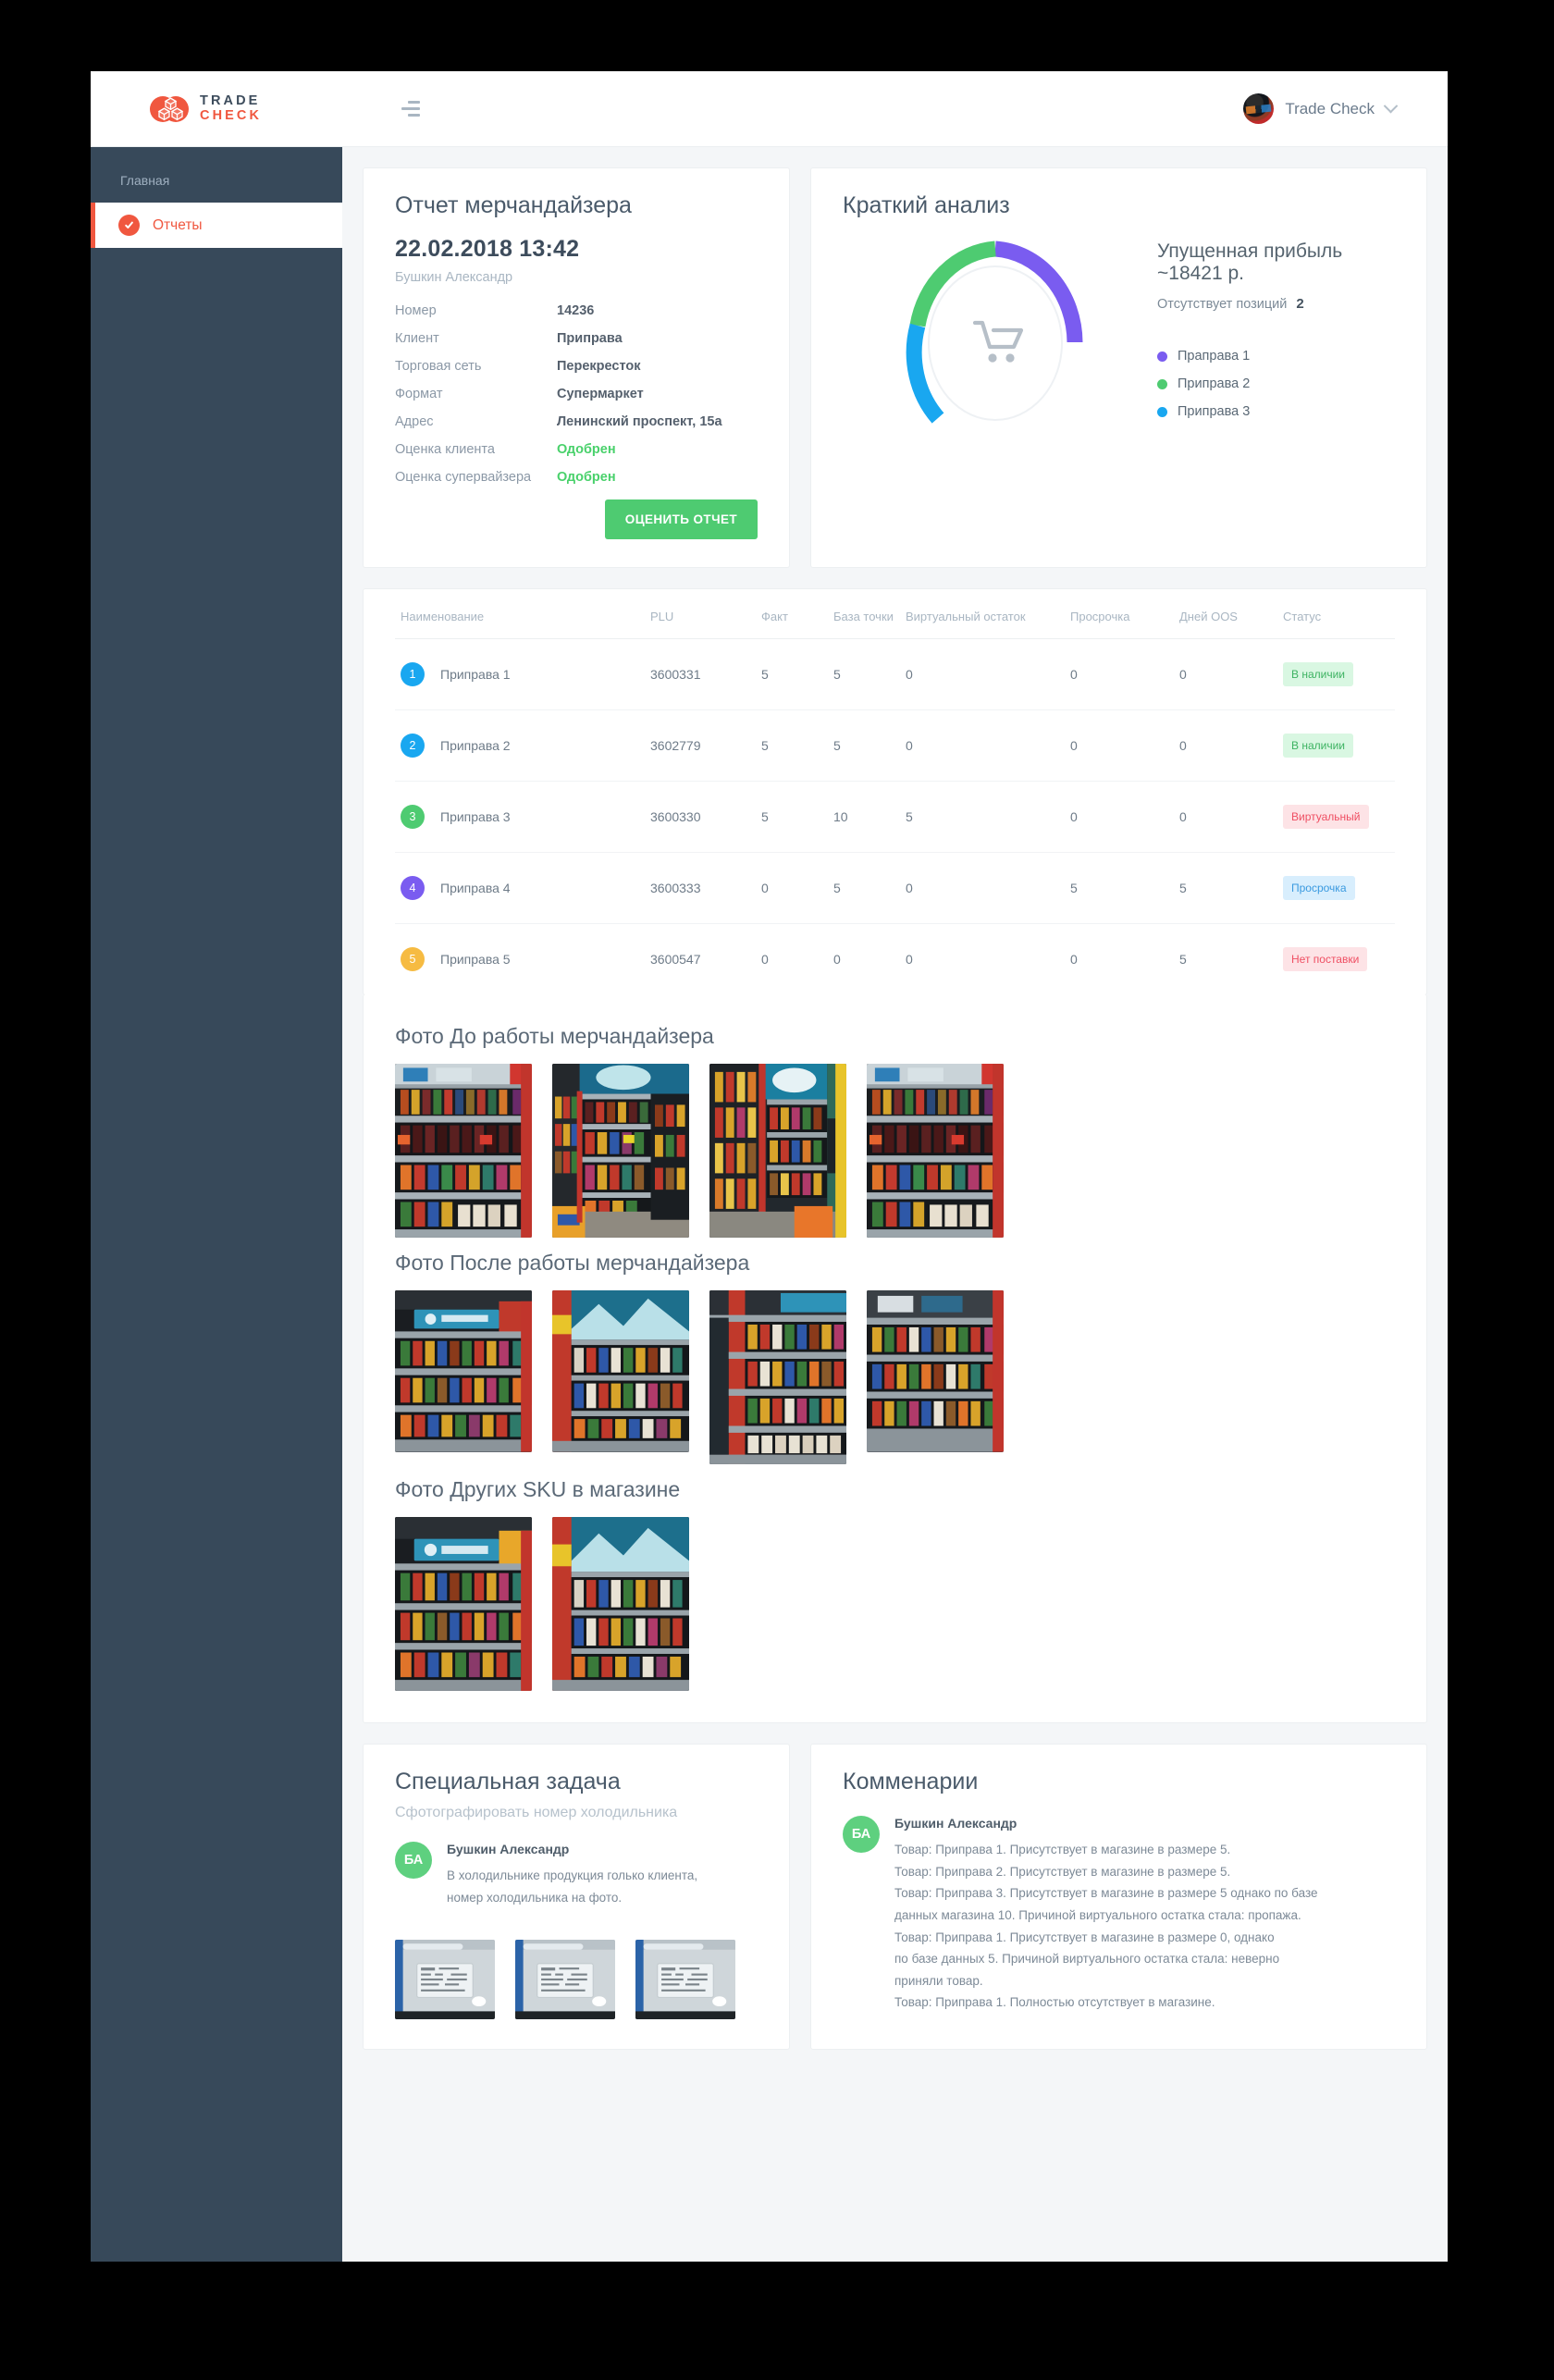 The width and height of the screenshot is (1554, 2380). What do you see at coordinates (445, 449) in the screenshot?
I see `field-key: Оценка клиента` at bounding box center [445, 449].